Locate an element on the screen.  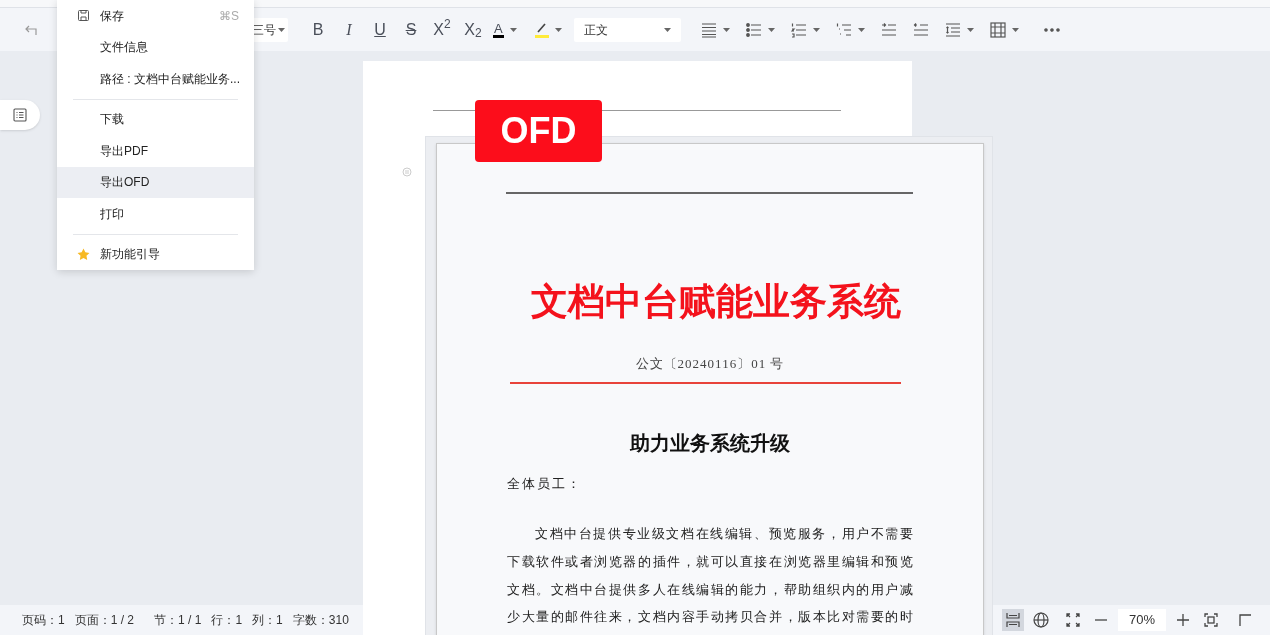
menu-item: 文件信息 is located at coordinates (155, 47).